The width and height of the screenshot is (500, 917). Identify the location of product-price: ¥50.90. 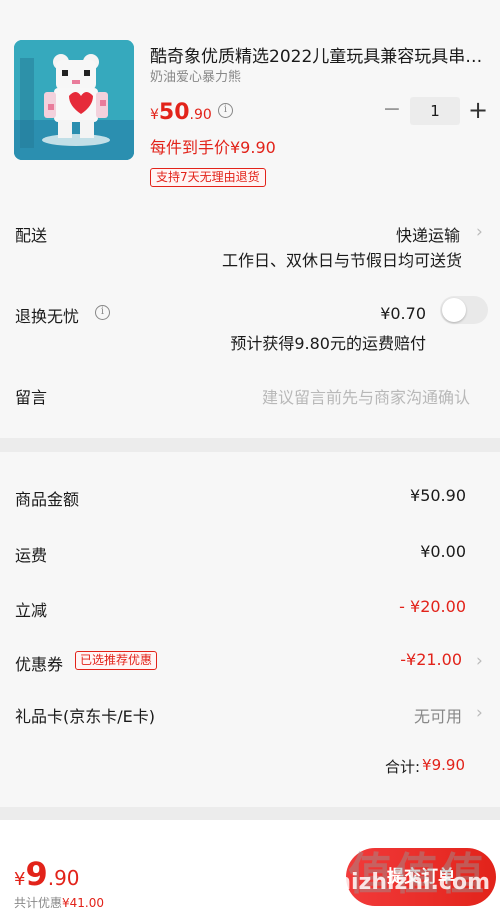
(181, 112).